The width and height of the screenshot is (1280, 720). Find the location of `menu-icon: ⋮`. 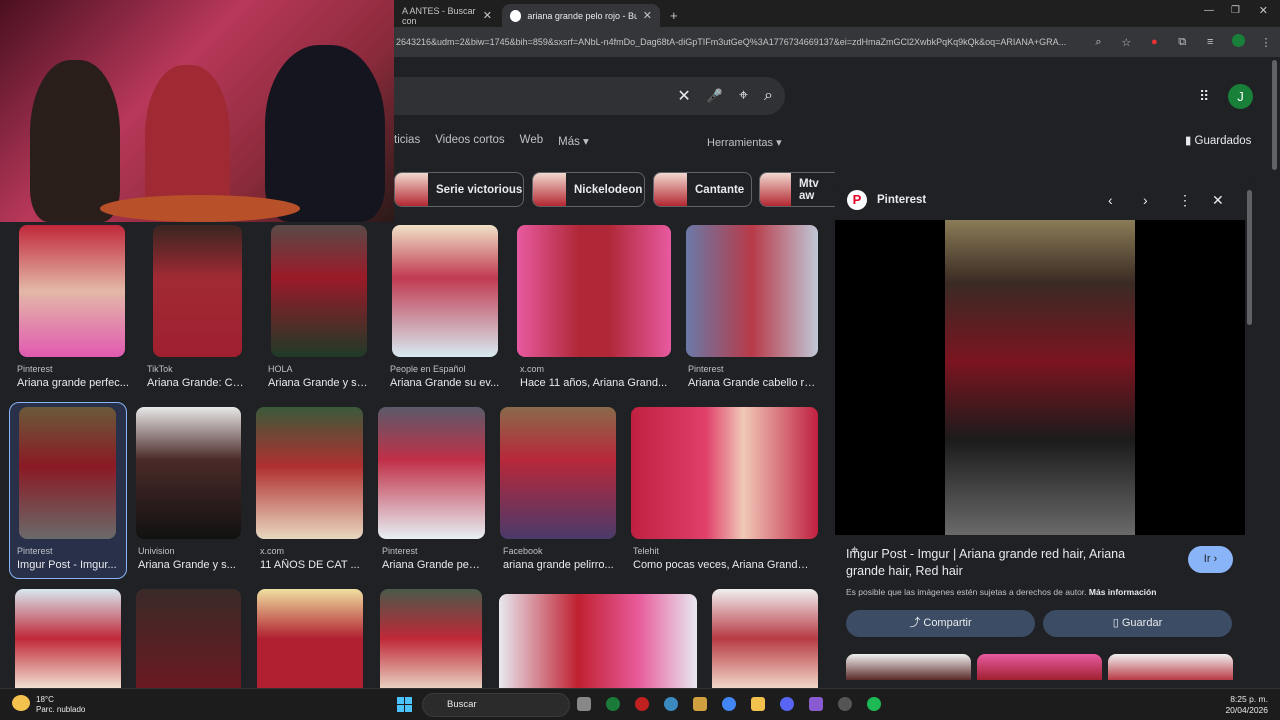

menu-icon: ⋮ is located at coordinates (1266, 42).